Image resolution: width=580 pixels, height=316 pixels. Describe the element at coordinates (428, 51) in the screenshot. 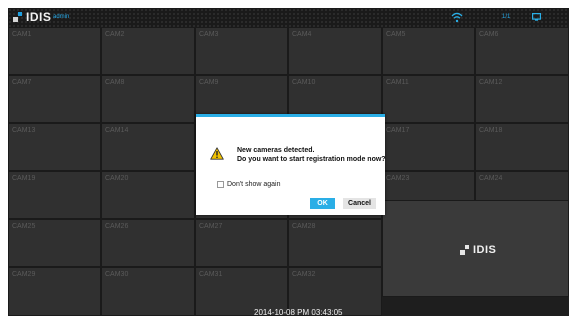

I see `camera-tile: CAM5` at that location.